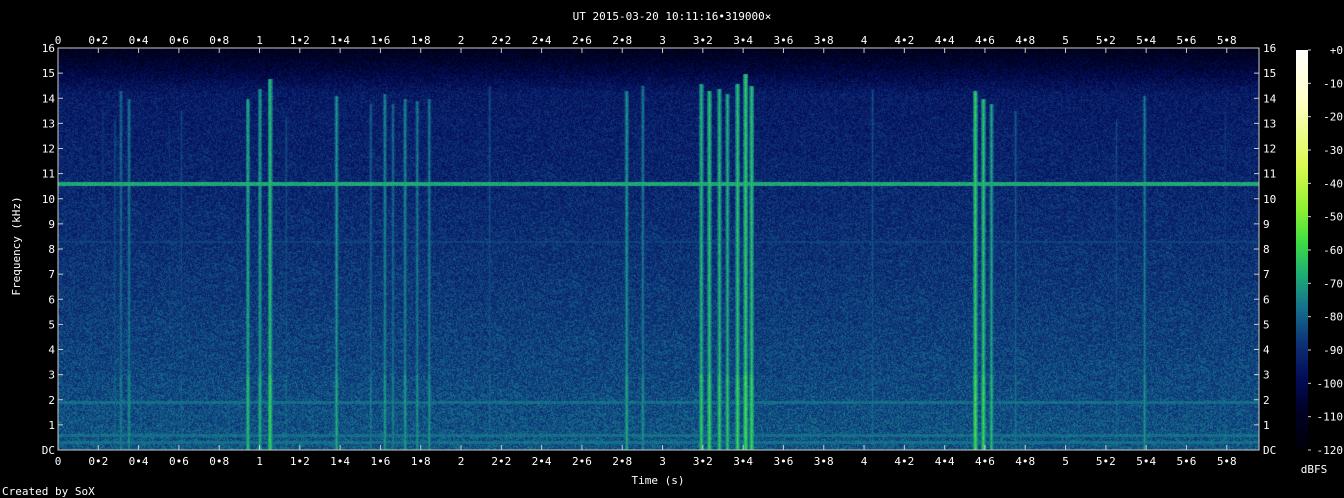 The width and height of the screenshot is (1344, 498). Describe the element at coordinates (51, 274) in the screenshot. I see `y-tick-label-left: 7` at that location.